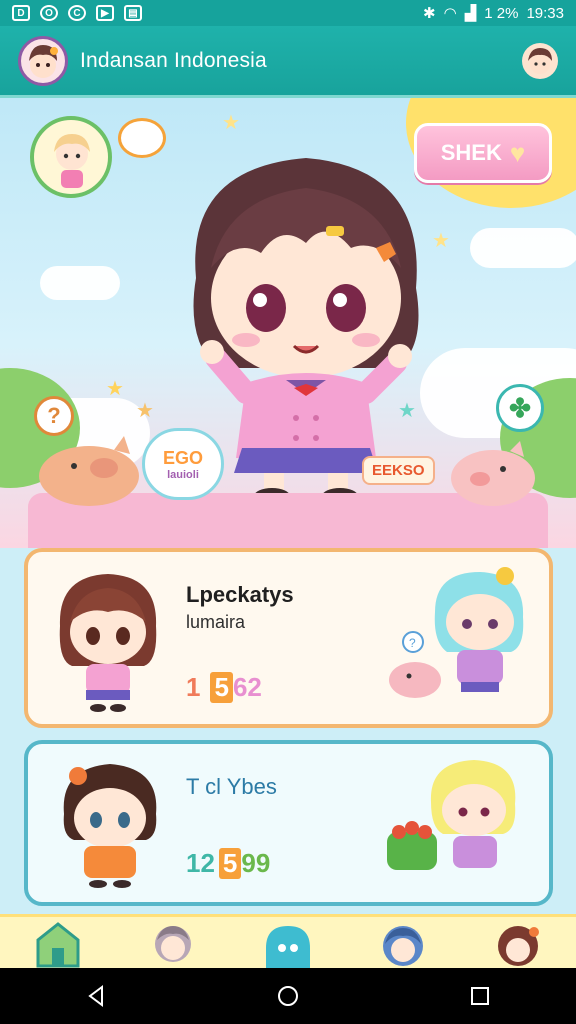  I want to click on card-character-right, so click(451, 815).